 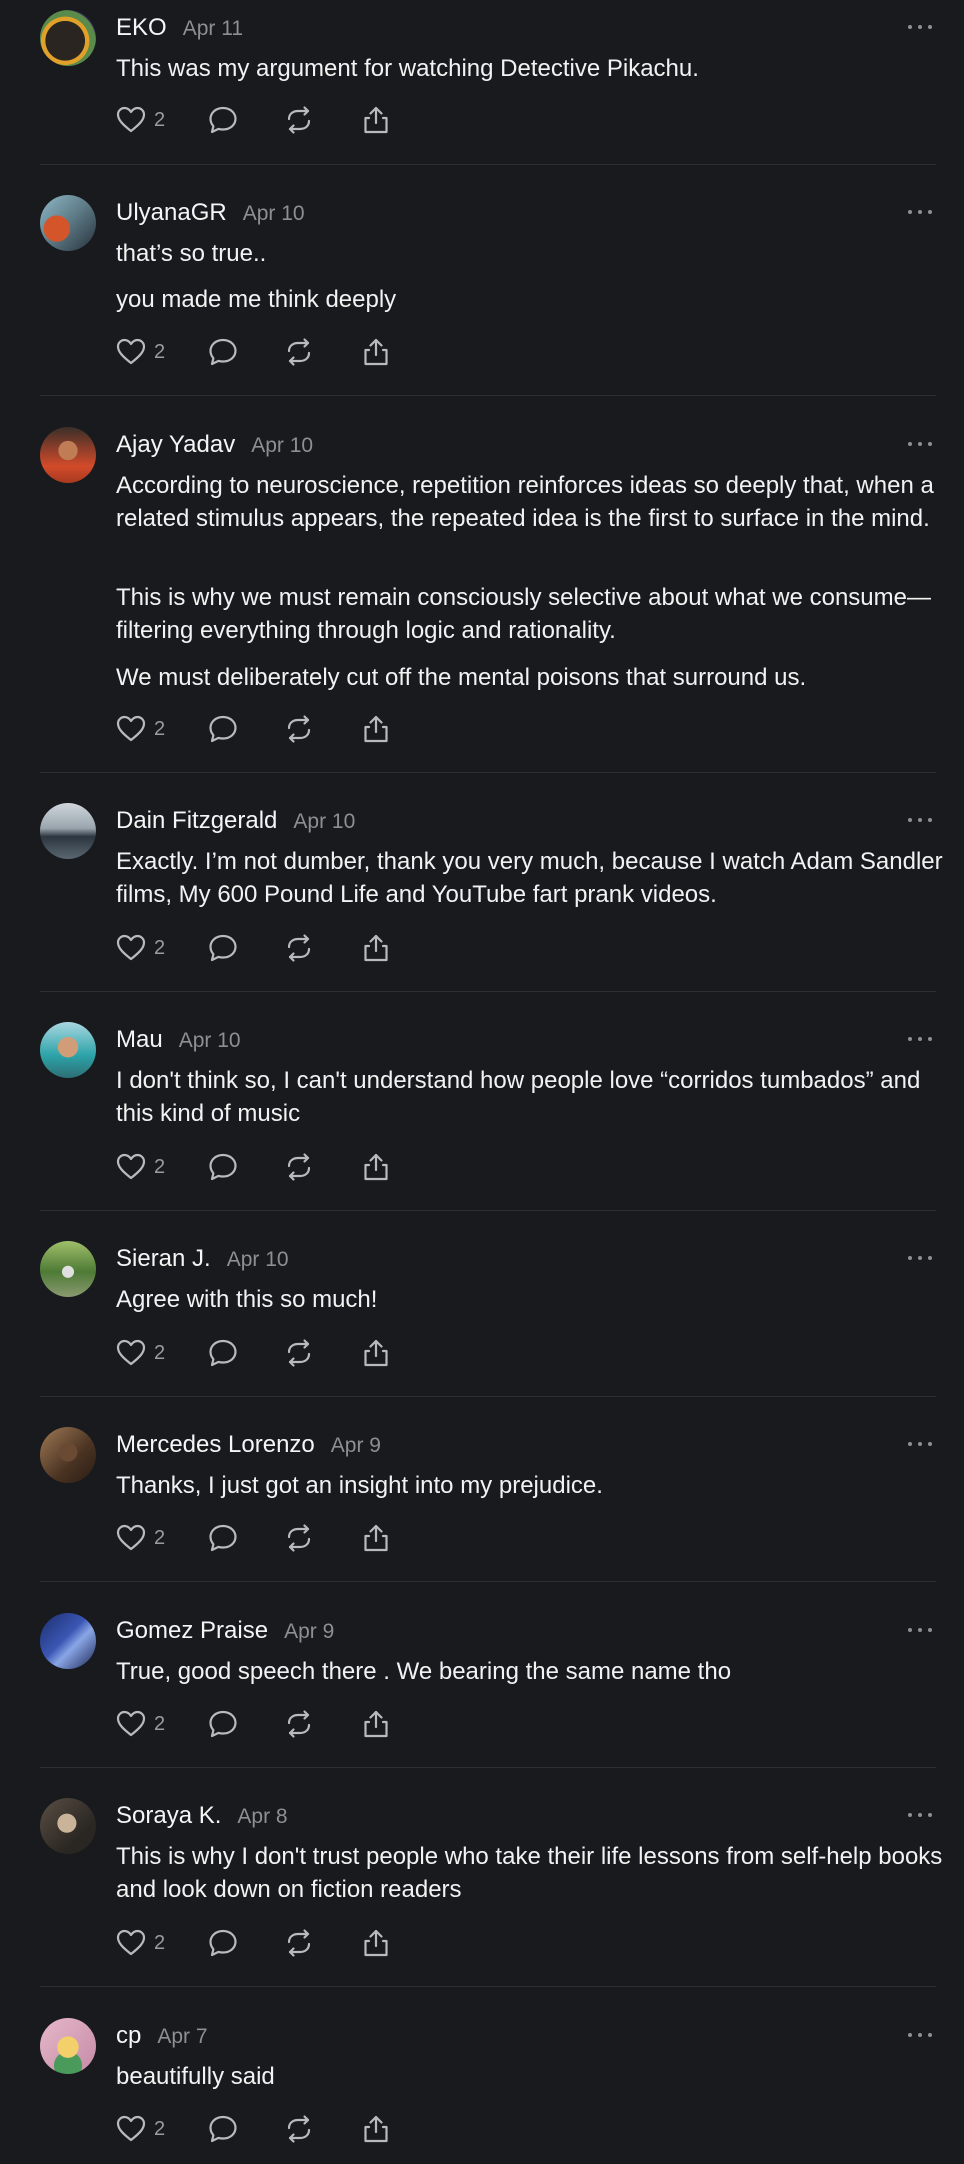 I want to click on author-name: cp, so click(x=128, y=2036).